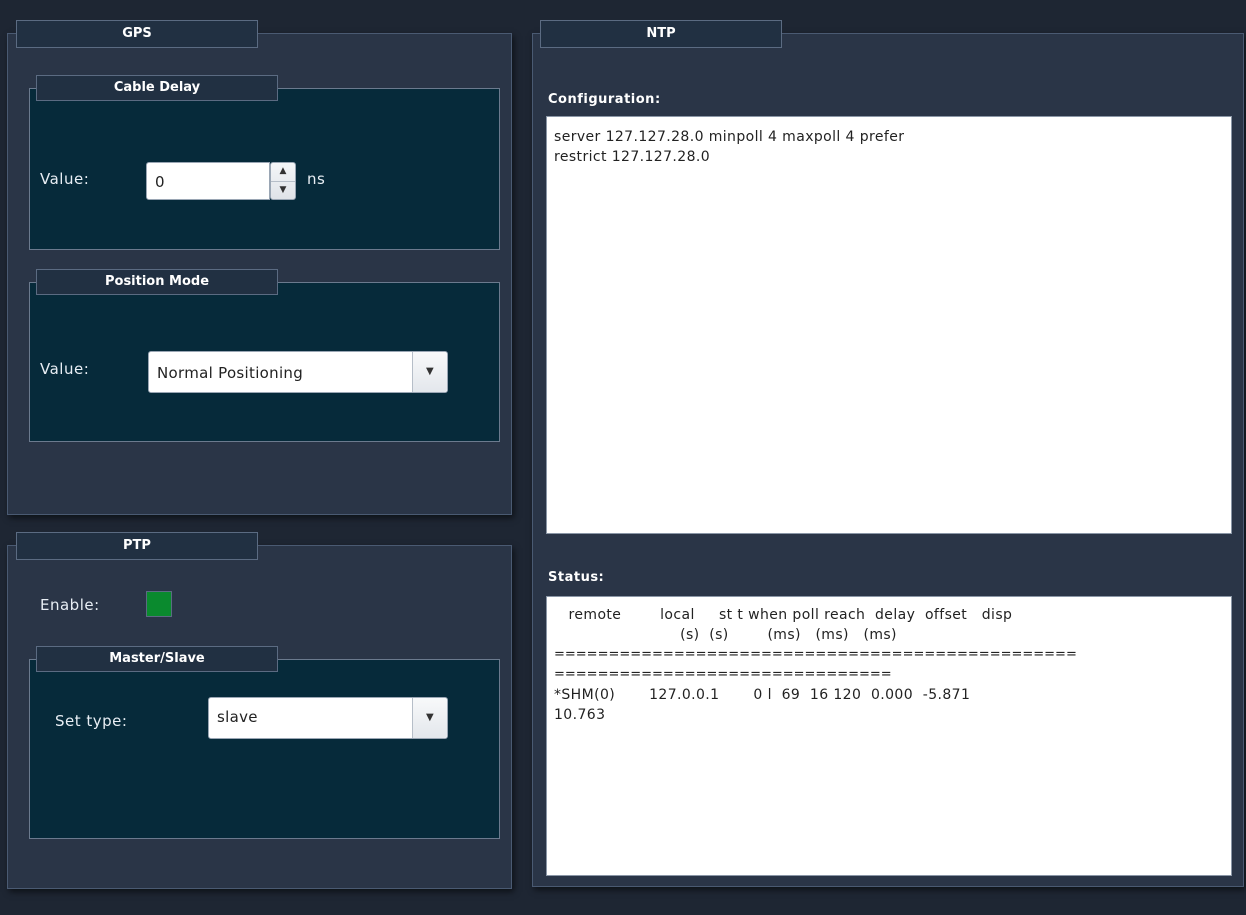  I want to click on status-units-line: (s) (s) (ms) (ms) (ms), so click(725, 635).